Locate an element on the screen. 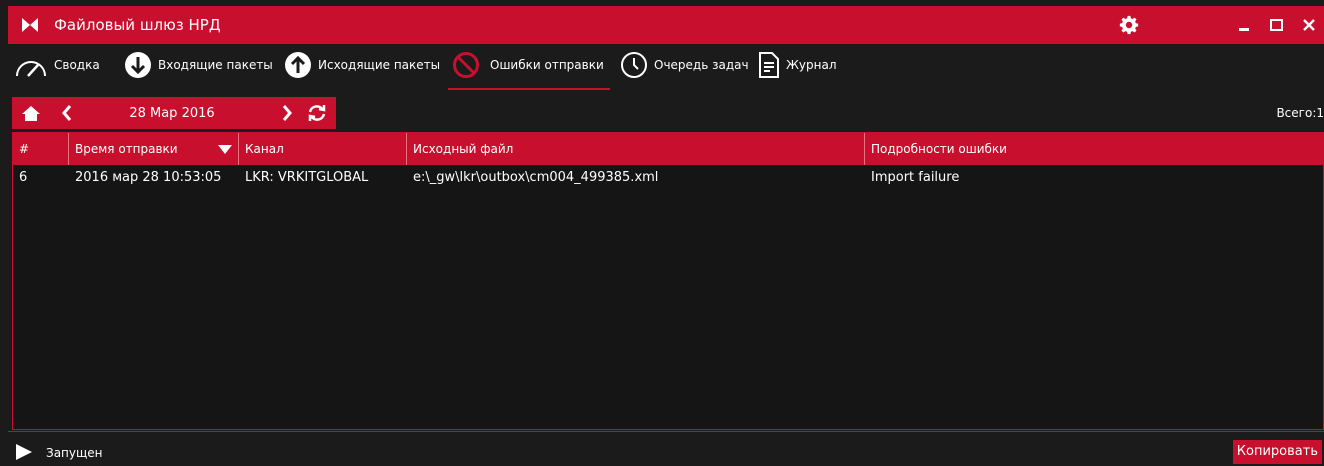  nav-item-task-queue: Очередь задач is located at coordinates (688, 66).